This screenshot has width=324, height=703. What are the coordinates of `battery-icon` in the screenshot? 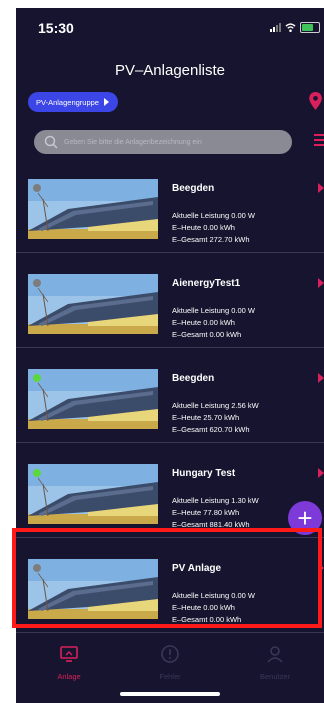 It's located at (310, 27).